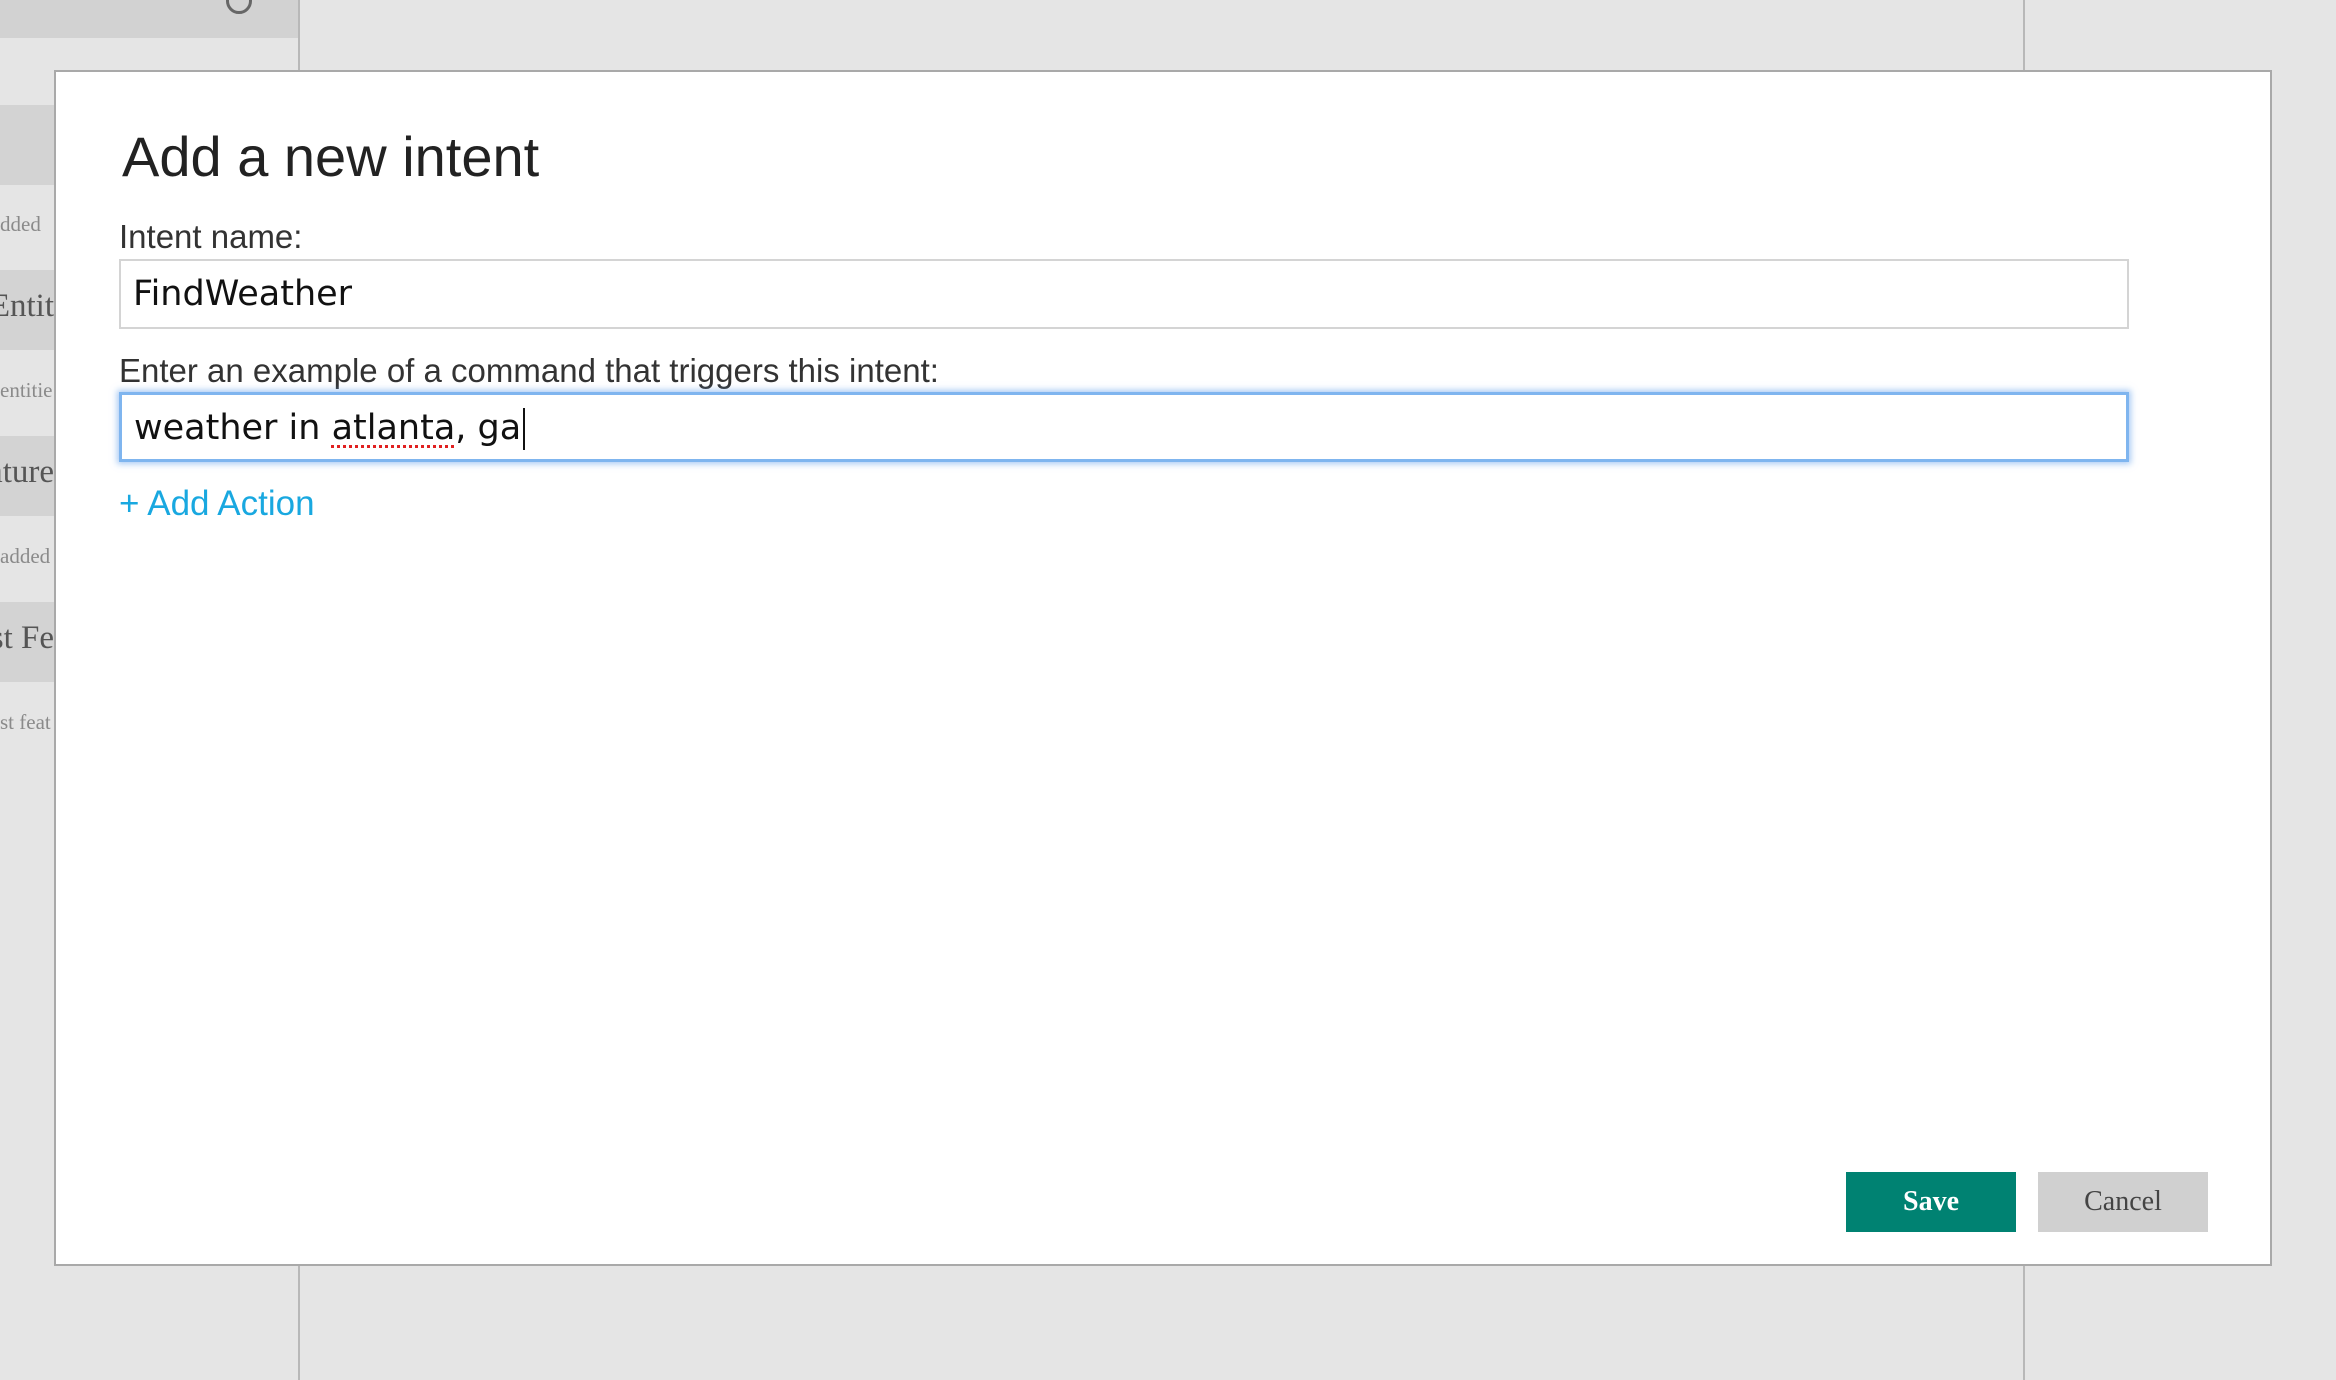 This screenshot has width=2336, height=1380. I want to click on add-action-link: + Add Action, so click(217, 504).